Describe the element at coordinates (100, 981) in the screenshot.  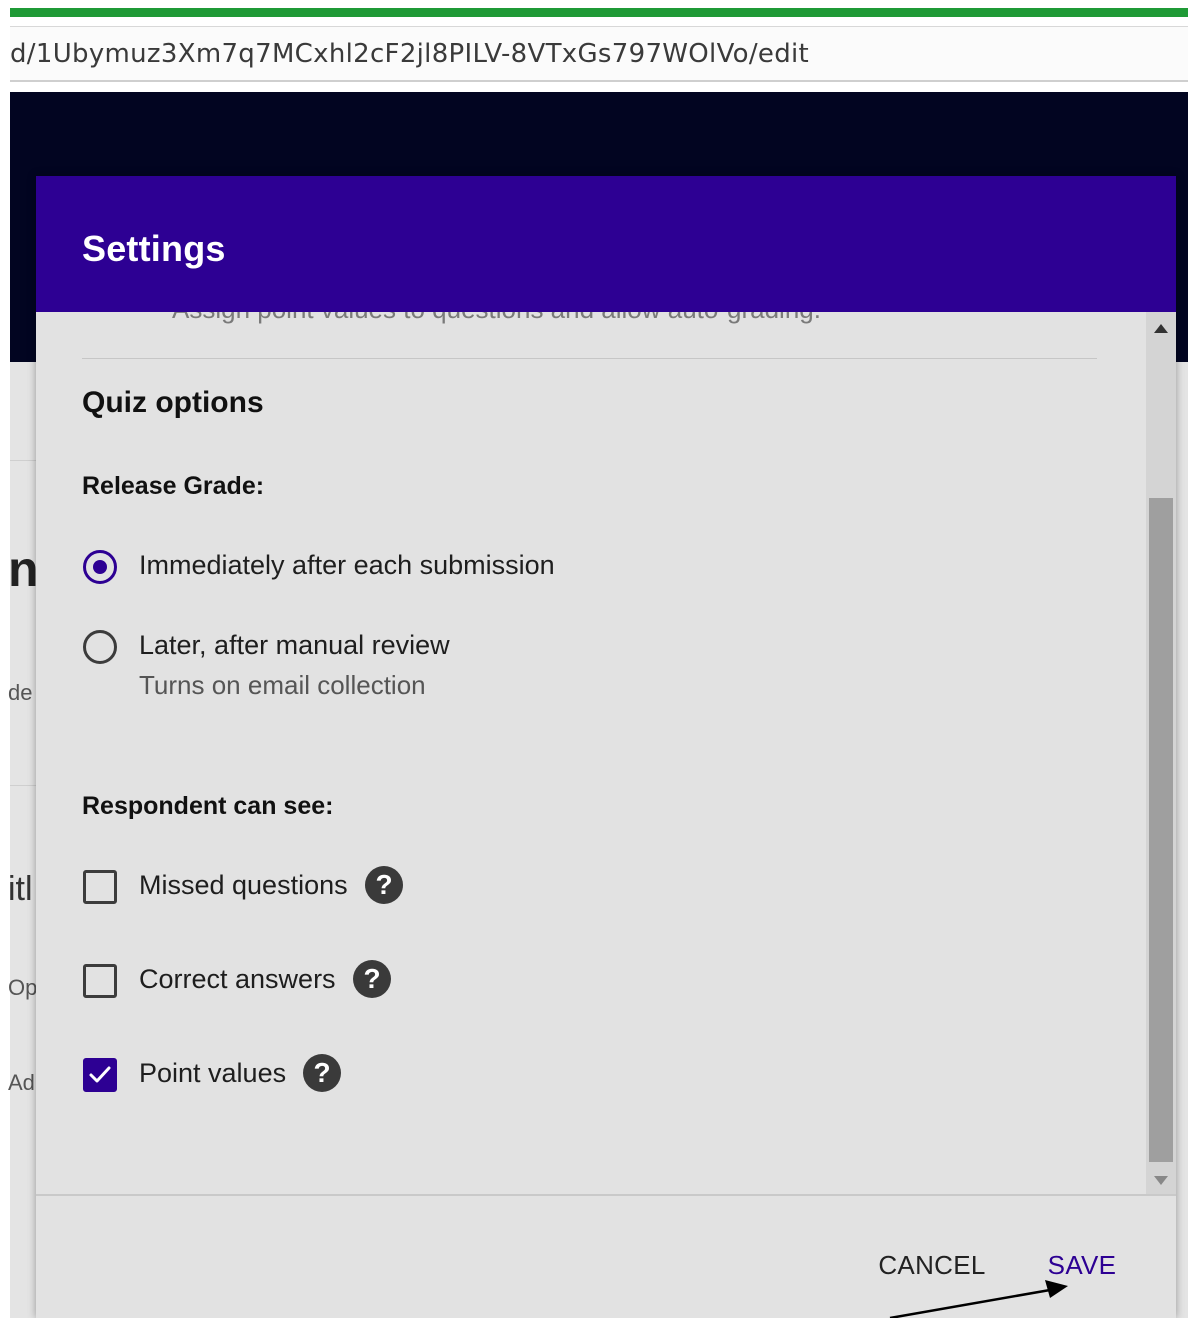
I see `checkbox-correct-answers` at that location.